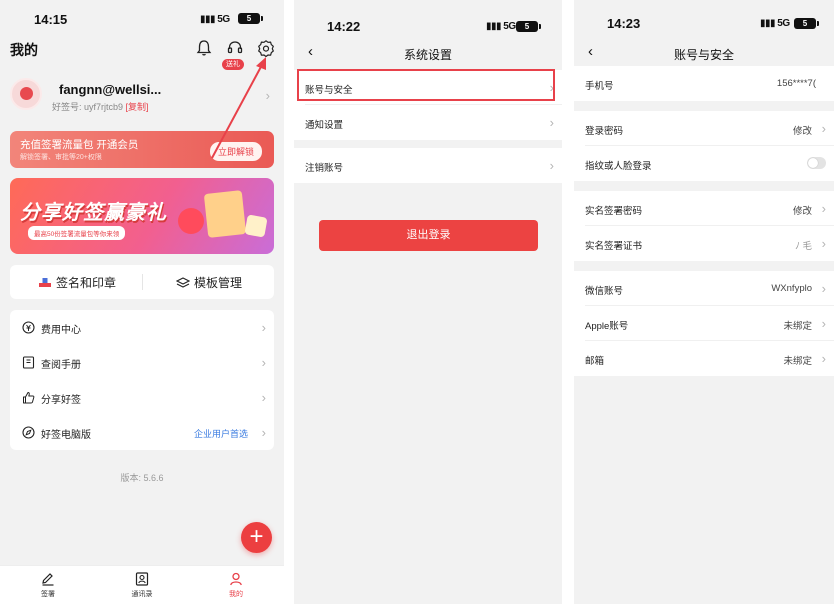 The height and width of the screenshot is (604, 834). I want to click on gear-icon, so click(266, 48).